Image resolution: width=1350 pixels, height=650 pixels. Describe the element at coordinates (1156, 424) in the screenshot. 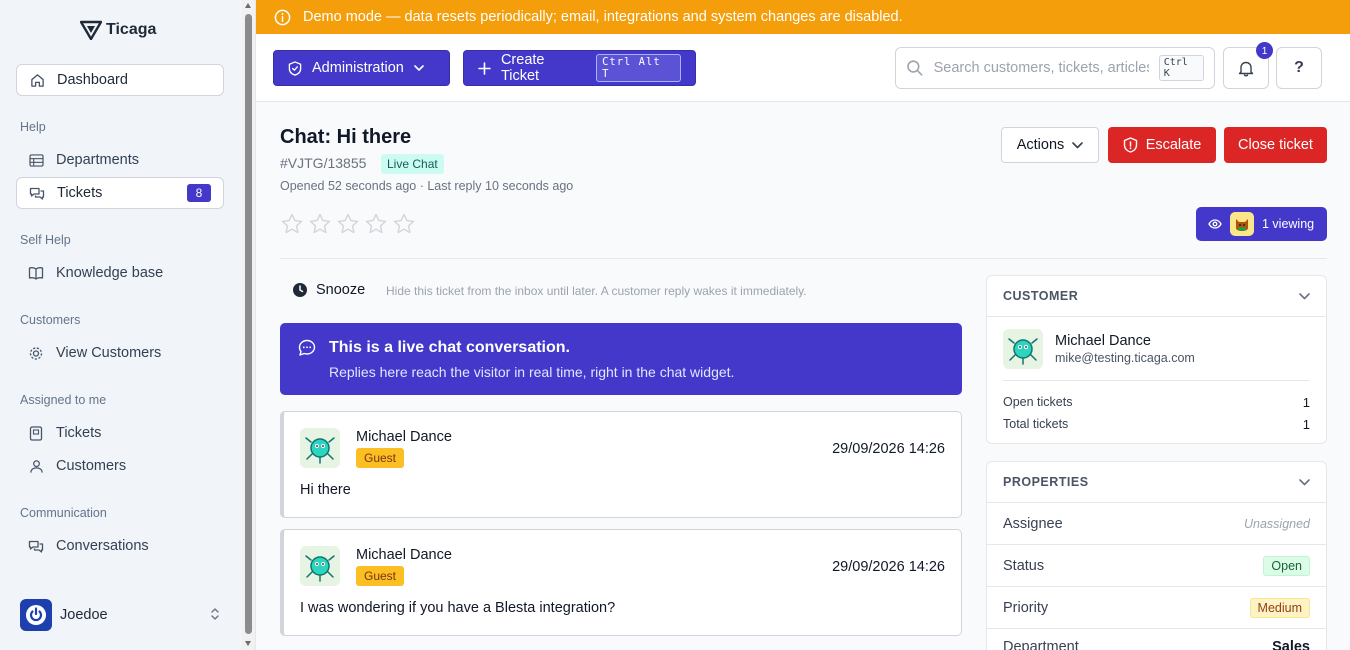

I see `total-tickets-row: Total tickets 1` at that location.